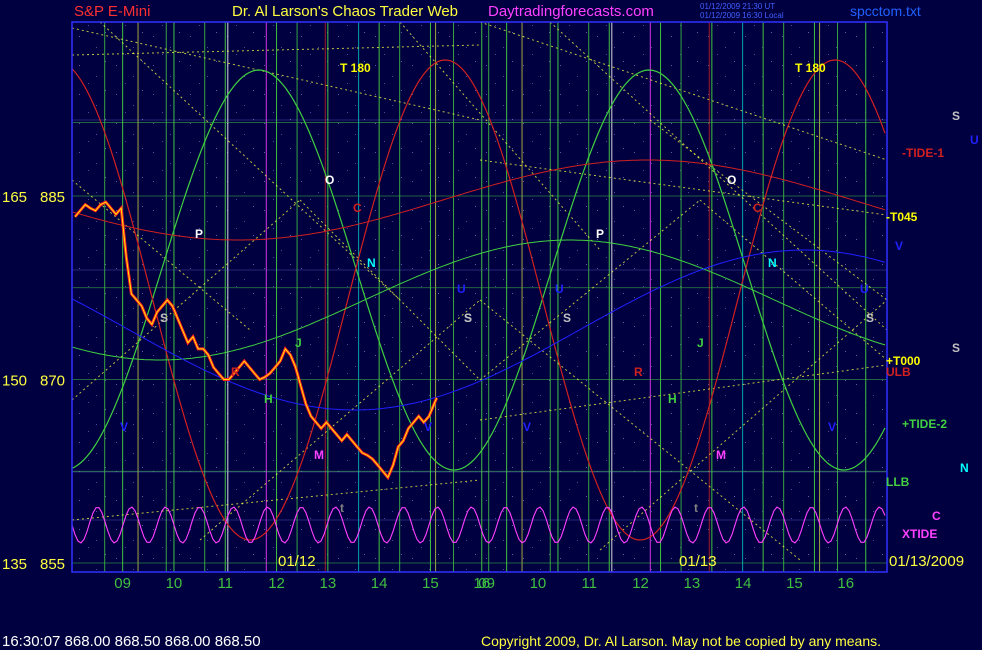  What do you see at coordinates (112, 11) in the screenshot?
I see `chart-title: S&P E-Mini` at bounding box center [112, 11].